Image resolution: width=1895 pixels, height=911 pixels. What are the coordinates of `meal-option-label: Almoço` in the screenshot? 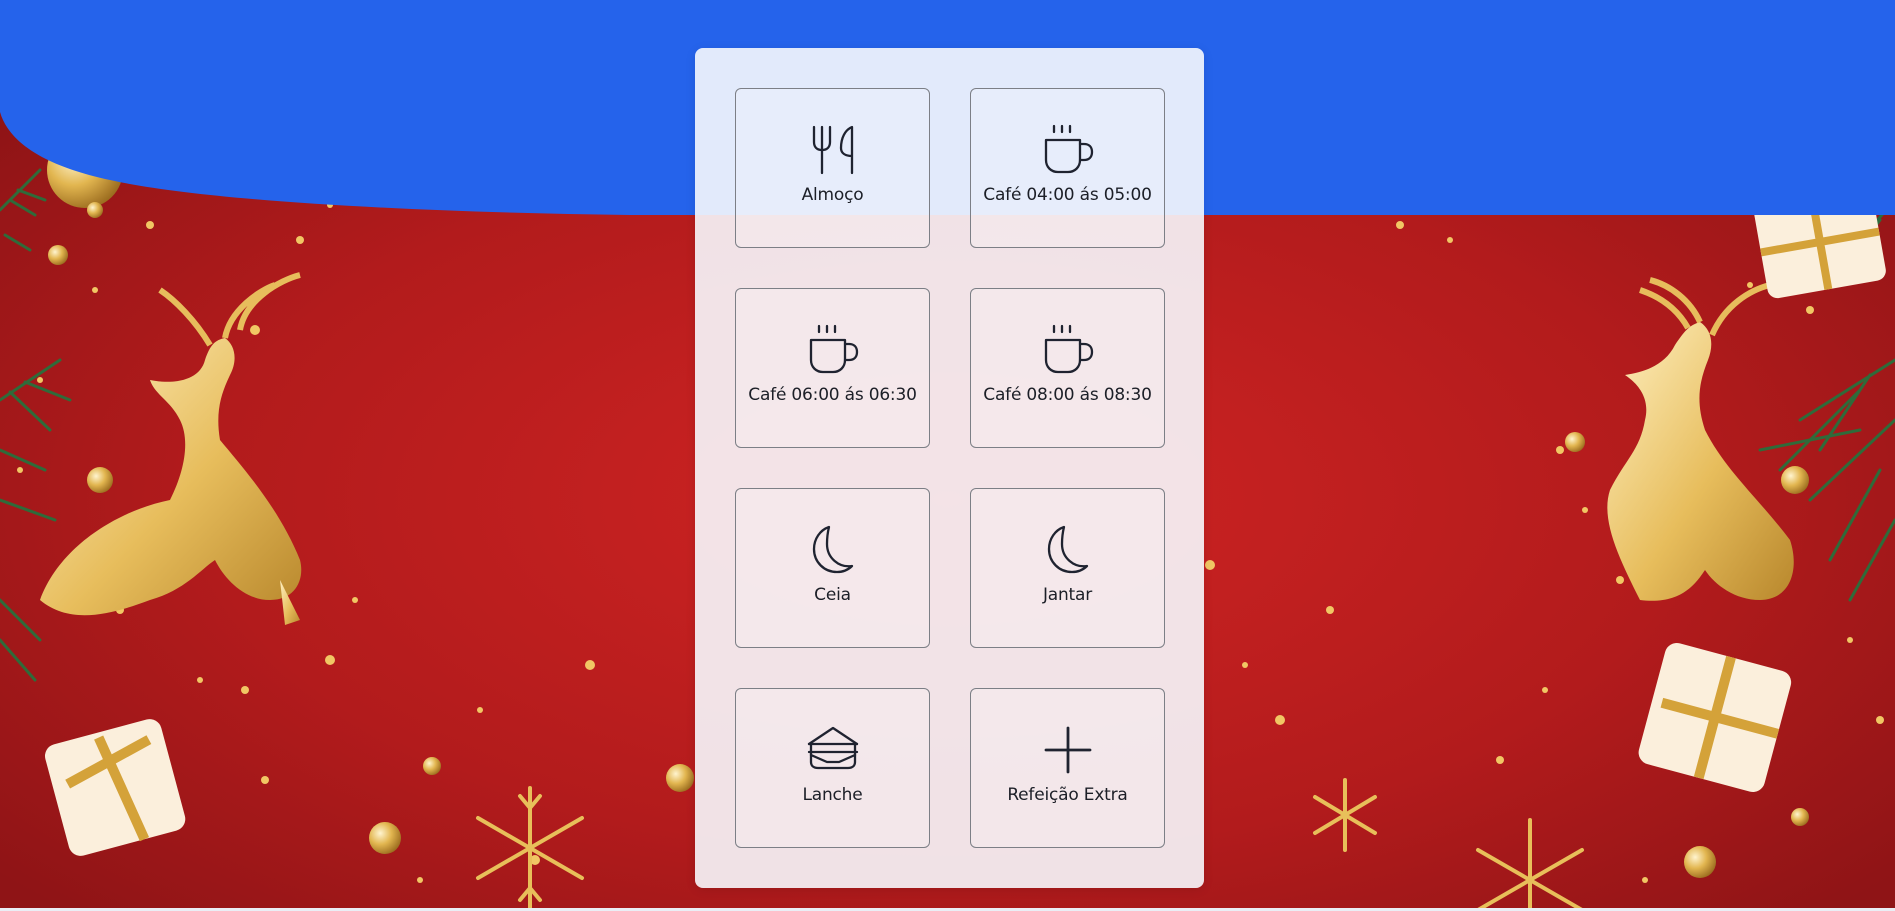 It's located at (832, 195).